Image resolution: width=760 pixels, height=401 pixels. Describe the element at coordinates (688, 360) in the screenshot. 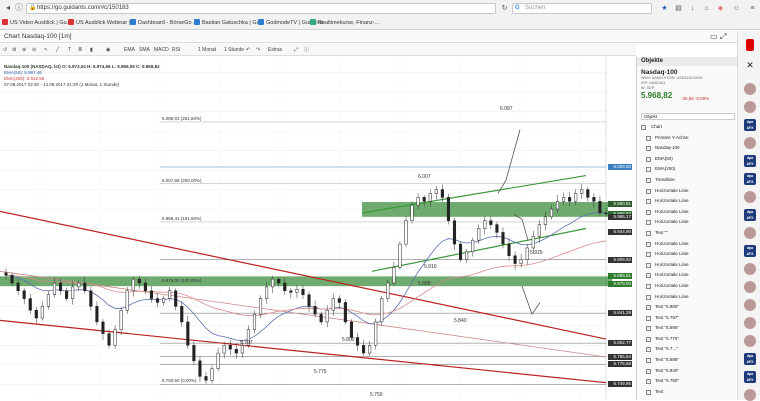

I see `tree-item: Text "5.888"` at that location.